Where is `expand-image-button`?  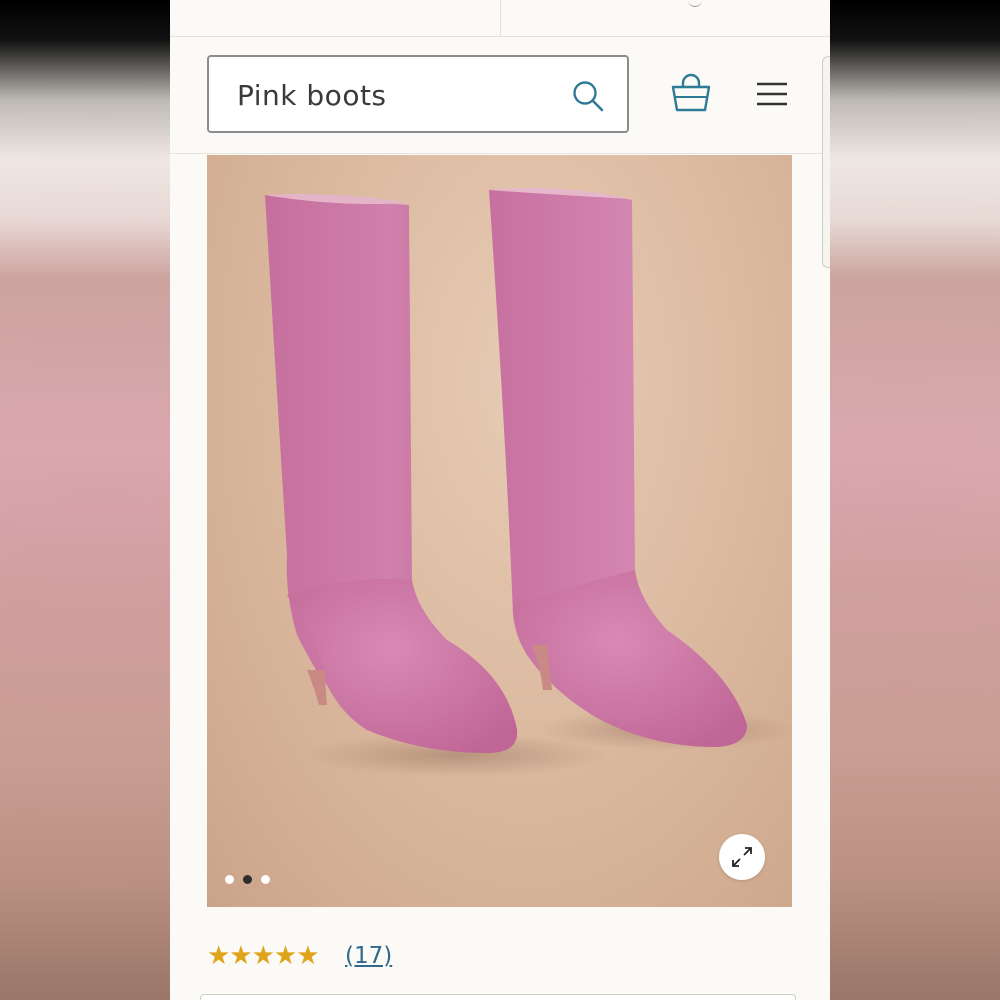
expand-image-button is located at coordinates (742, 857).